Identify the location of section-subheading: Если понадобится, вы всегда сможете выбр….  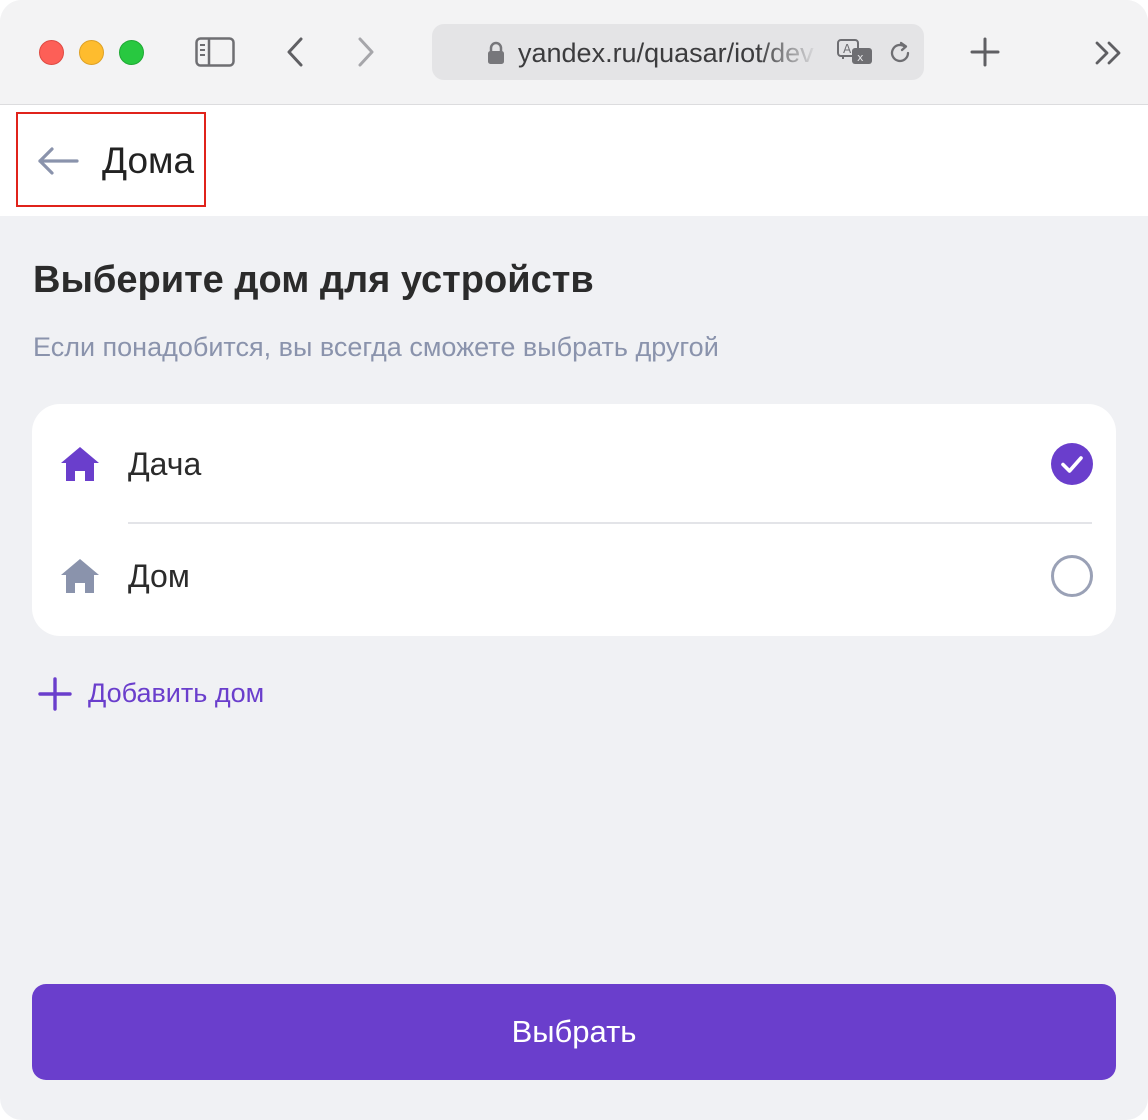
(376, 347).